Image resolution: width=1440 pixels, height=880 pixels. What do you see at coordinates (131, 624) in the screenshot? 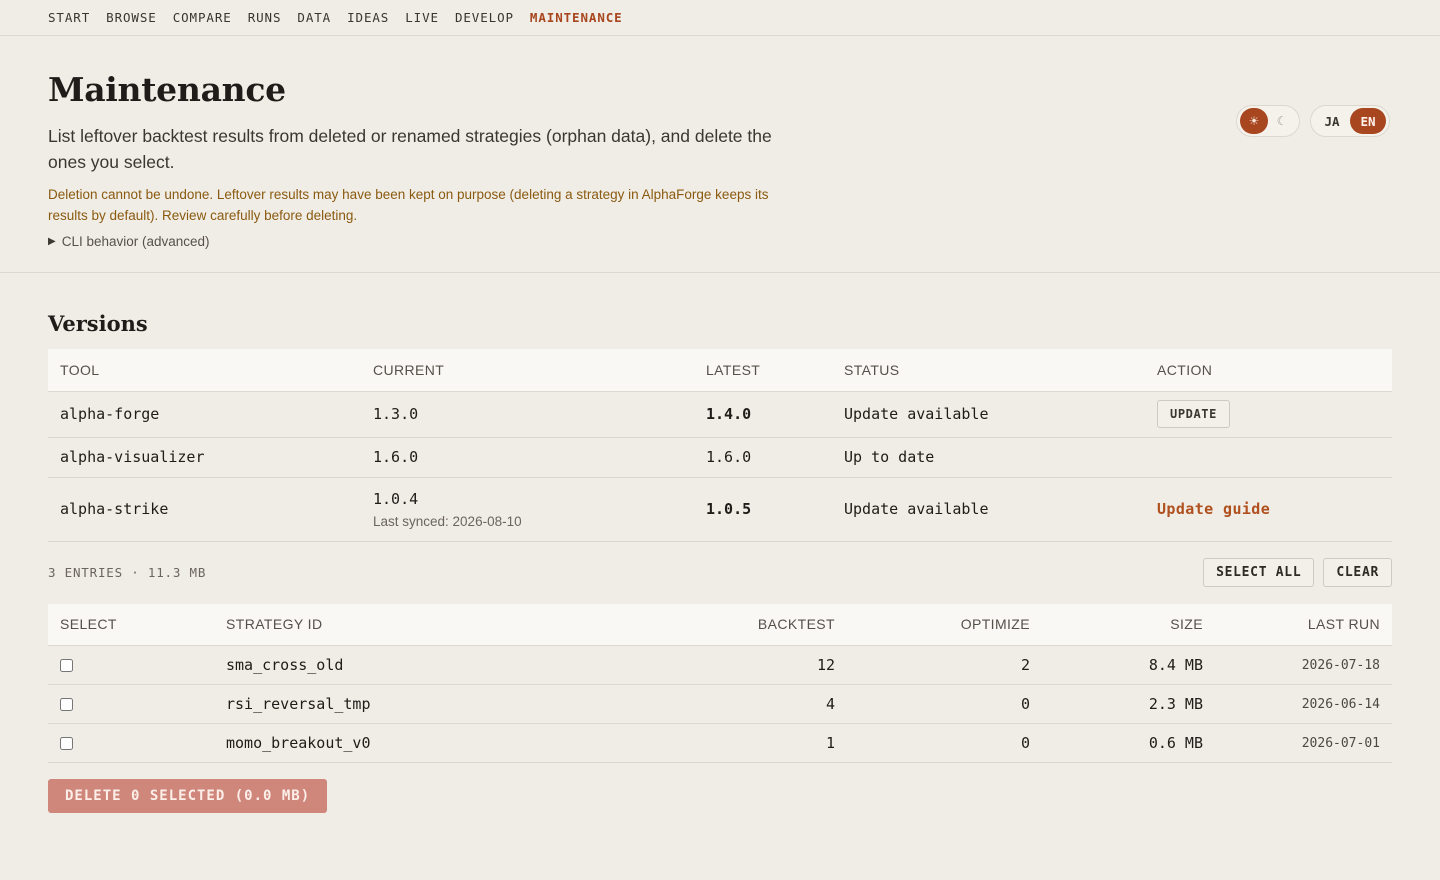
I see `col-select: SELECT` at bounding box center [131, 624].